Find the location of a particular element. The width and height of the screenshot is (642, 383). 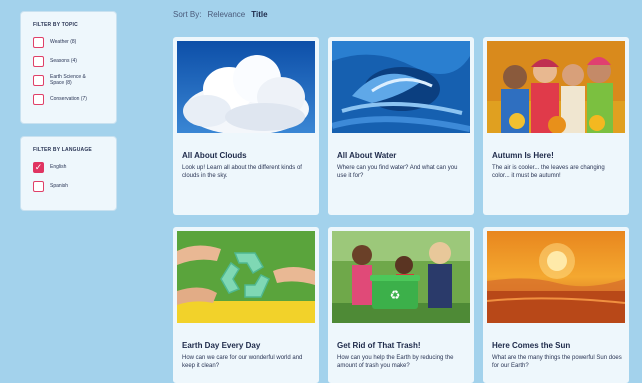

sort-option-title: Title is located at coordinates (259, 14).